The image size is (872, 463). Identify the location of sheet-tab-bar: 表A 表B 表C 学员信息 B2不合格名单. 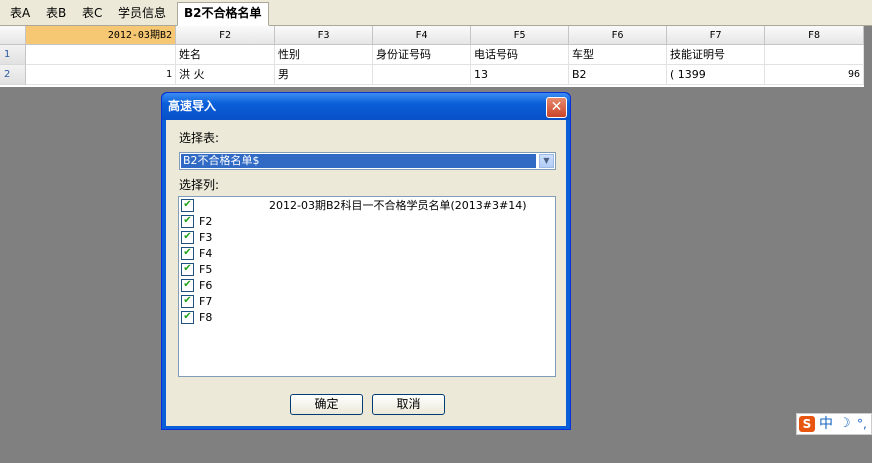
(436, 13).